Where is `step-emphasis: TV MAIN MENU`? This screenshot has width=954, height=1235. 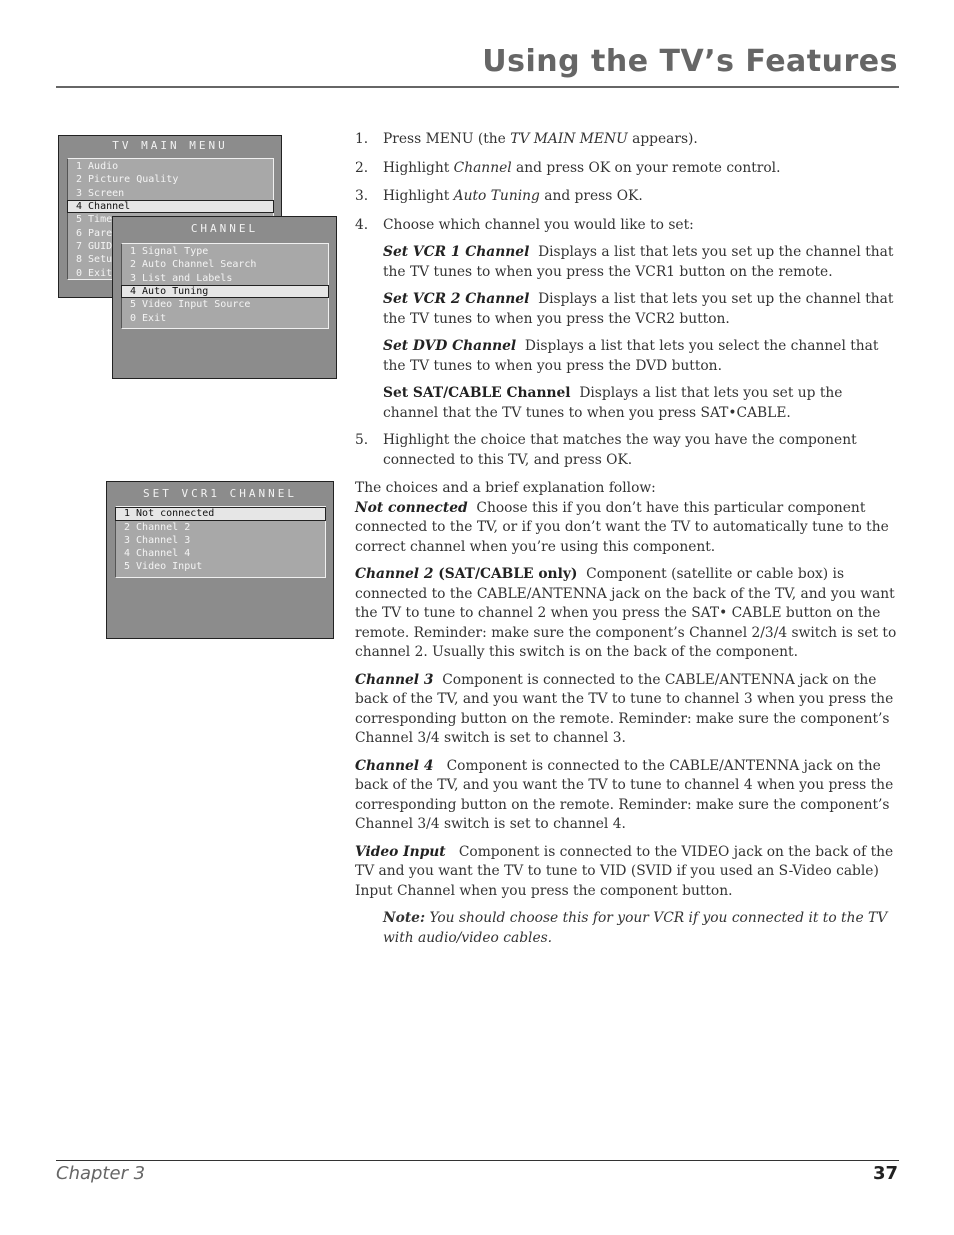 step-emphasis: TV MAIN MENU is located at coordinates (569, 139).